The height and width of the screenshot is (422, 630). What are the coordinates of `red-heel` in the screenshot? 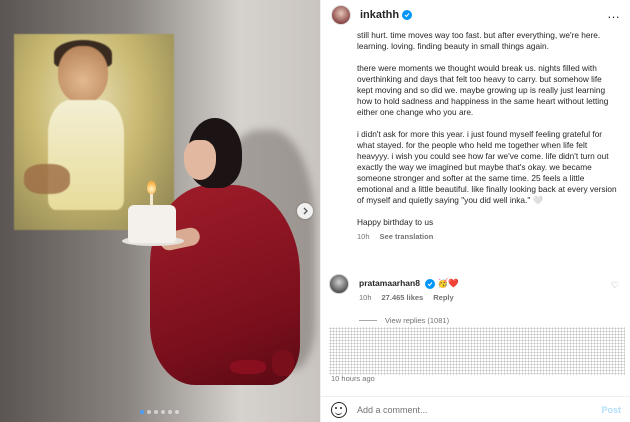 It's located at (248, 367).